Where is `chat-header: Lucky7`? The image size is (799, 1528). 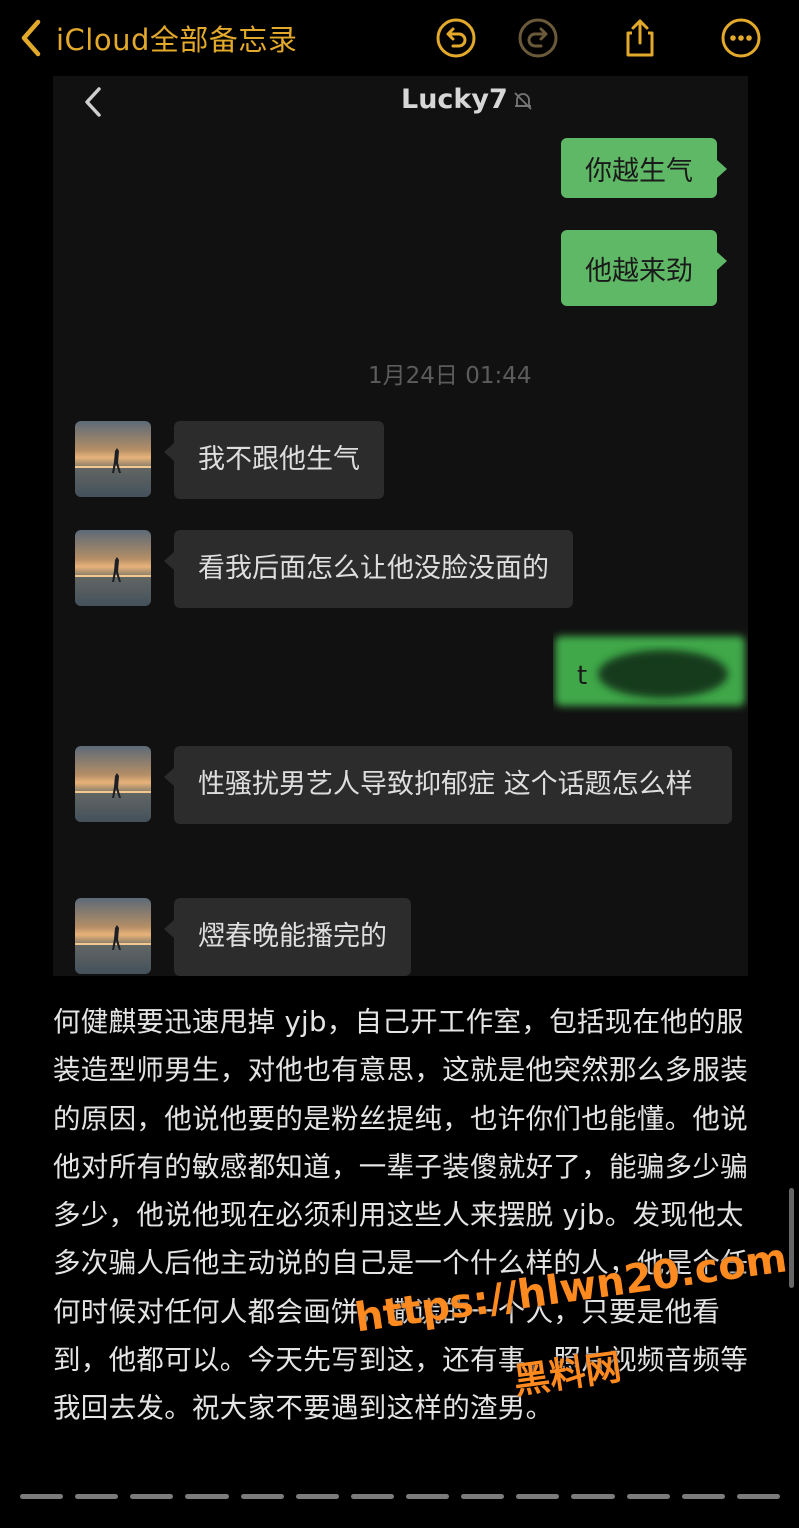
chat-header: Lucky7 is located at coordinates (400, 101).